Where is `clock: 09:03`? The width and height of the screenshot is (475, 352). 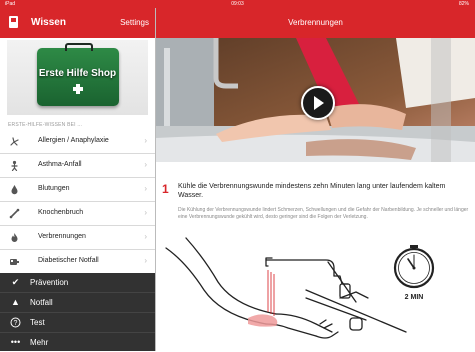
clock: 09:03 is located at coordinates (237, 4).